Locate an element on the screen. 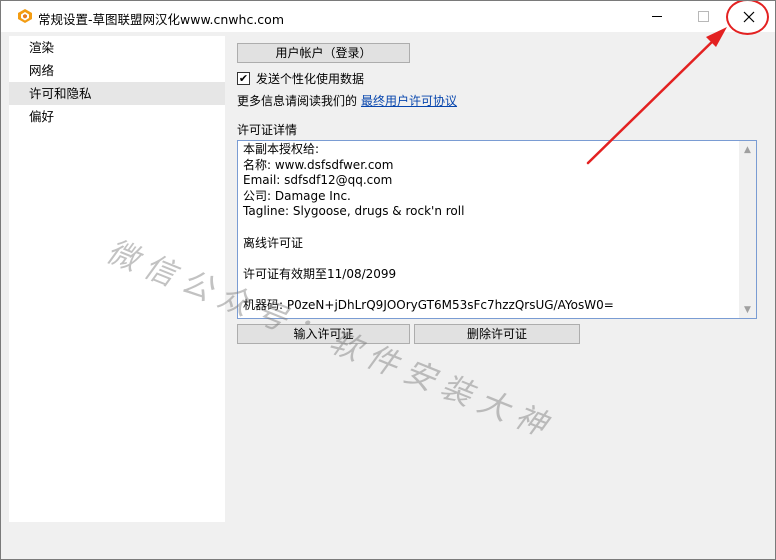 The image size is (776, 560). sidebar-item-network: 网络 is located at coordinates (117, 70).